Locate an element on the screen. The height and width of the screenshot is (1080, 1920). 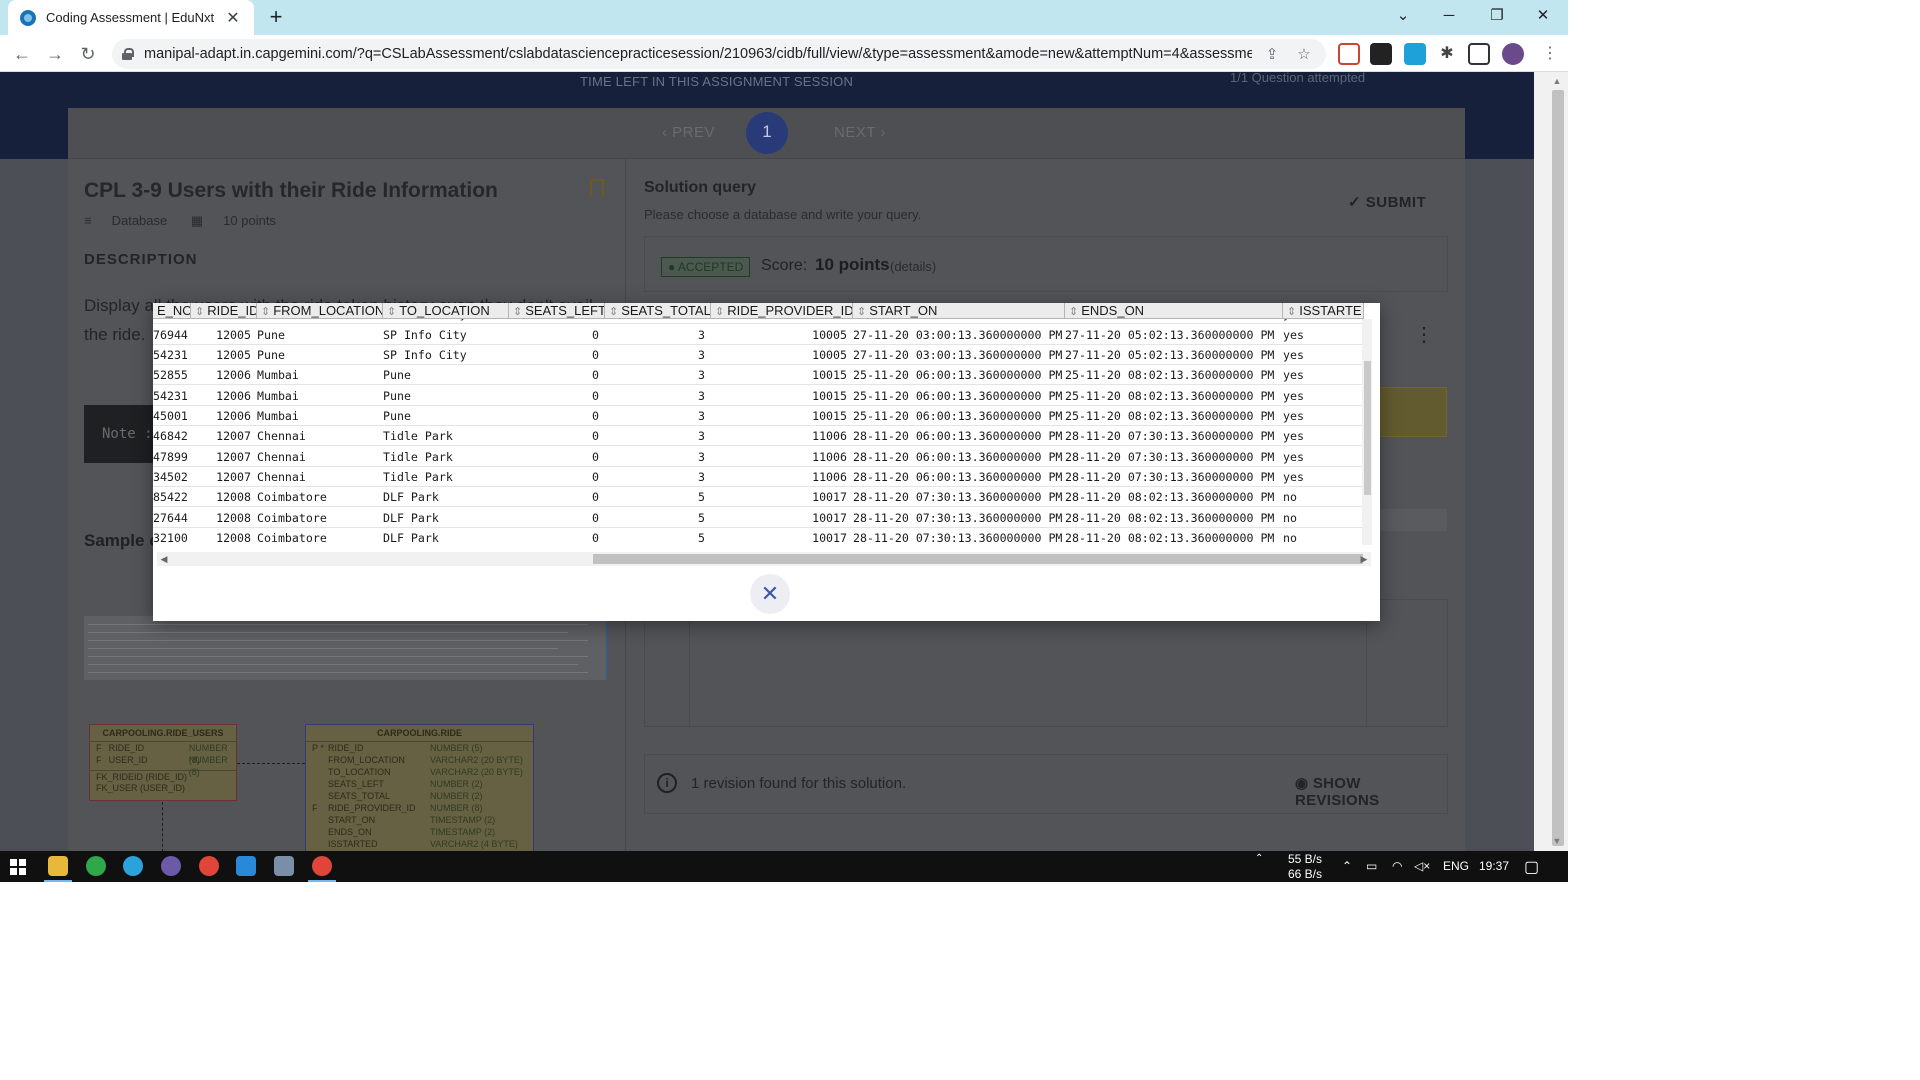
sidepanel-icon is located at coordinates (1479, 54).